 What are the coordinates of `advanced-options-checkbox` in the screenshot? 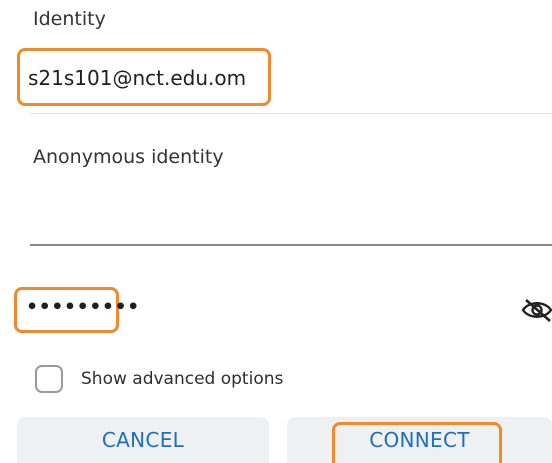 It's located at (49, 379).